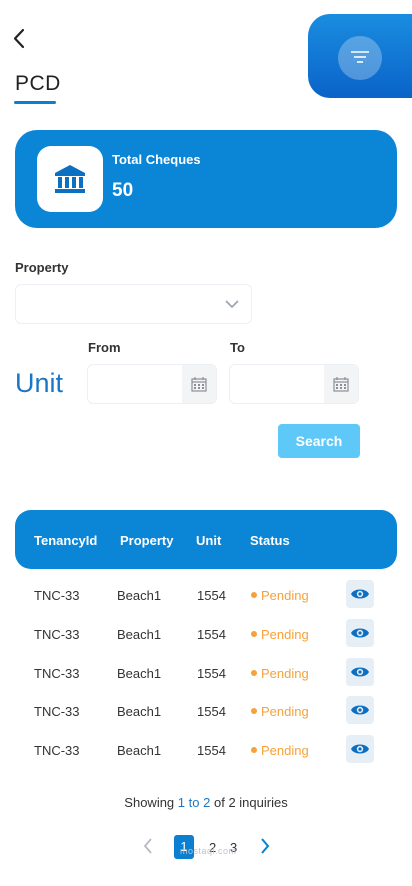 This screenshot has height=886, width=412. Describe the element at coordinates (123, 190) in the screenshot. I see `total-cheques-value: 50` at that location.